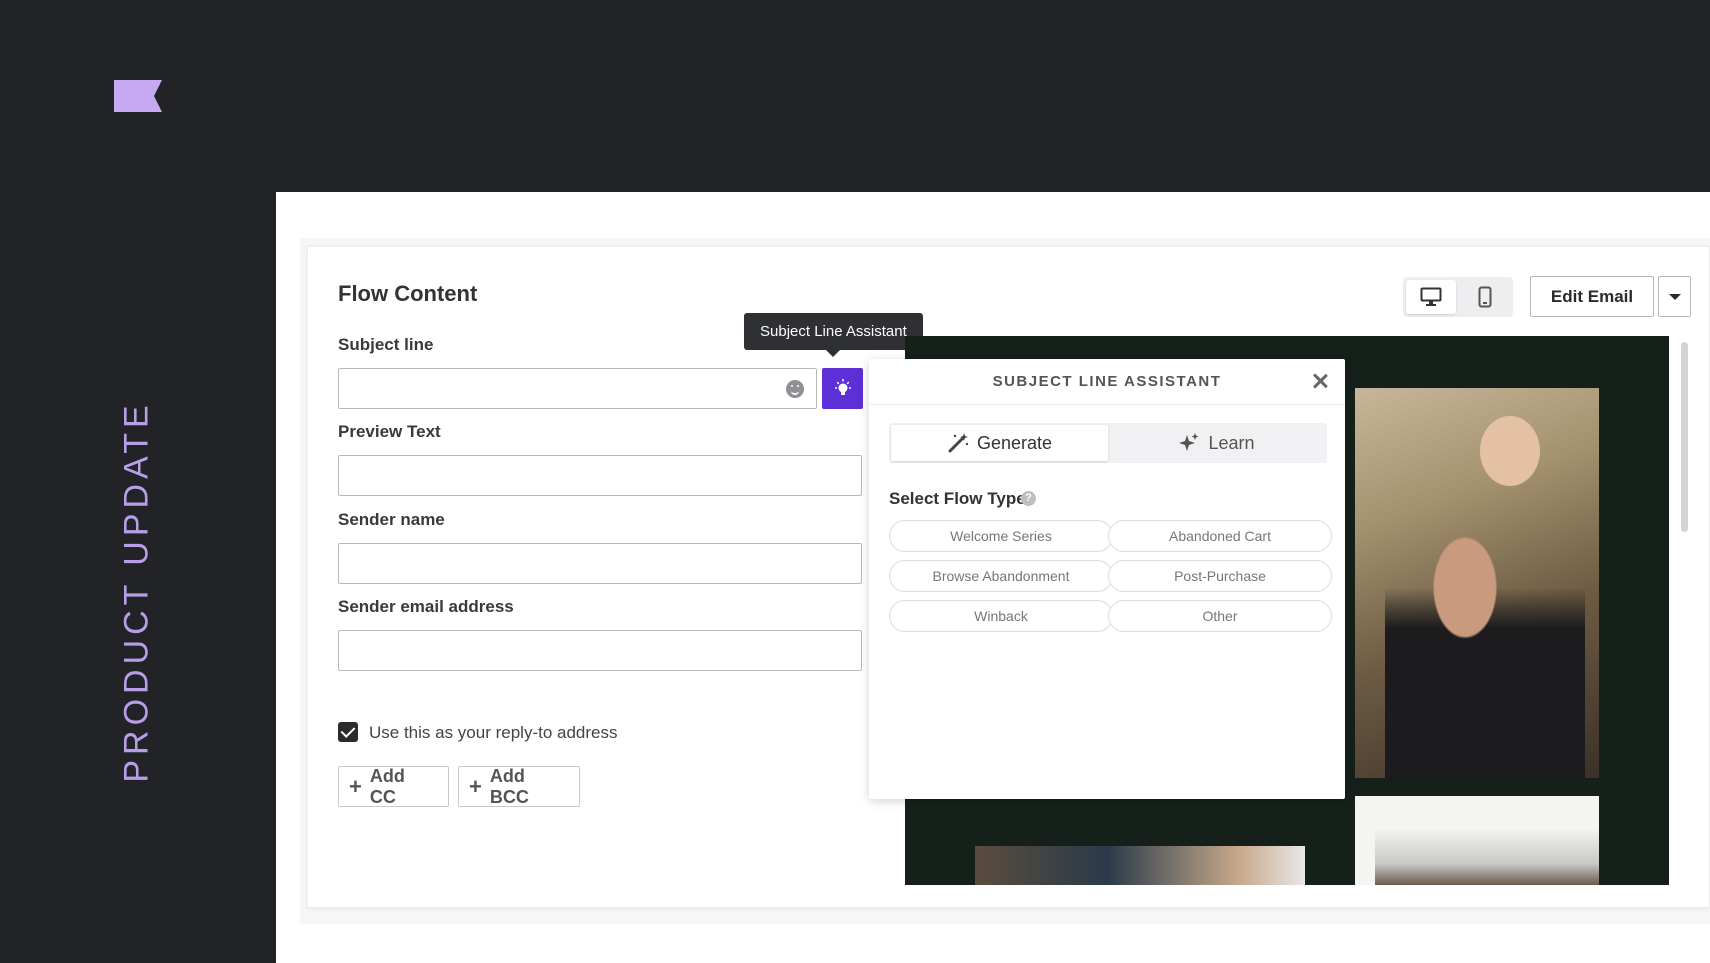 Image resolution: width=1710 pixels, height=963 pixels. I want to click on subject-line-assistant-tooltip: Subject Line Assistant, so click(833, 335).